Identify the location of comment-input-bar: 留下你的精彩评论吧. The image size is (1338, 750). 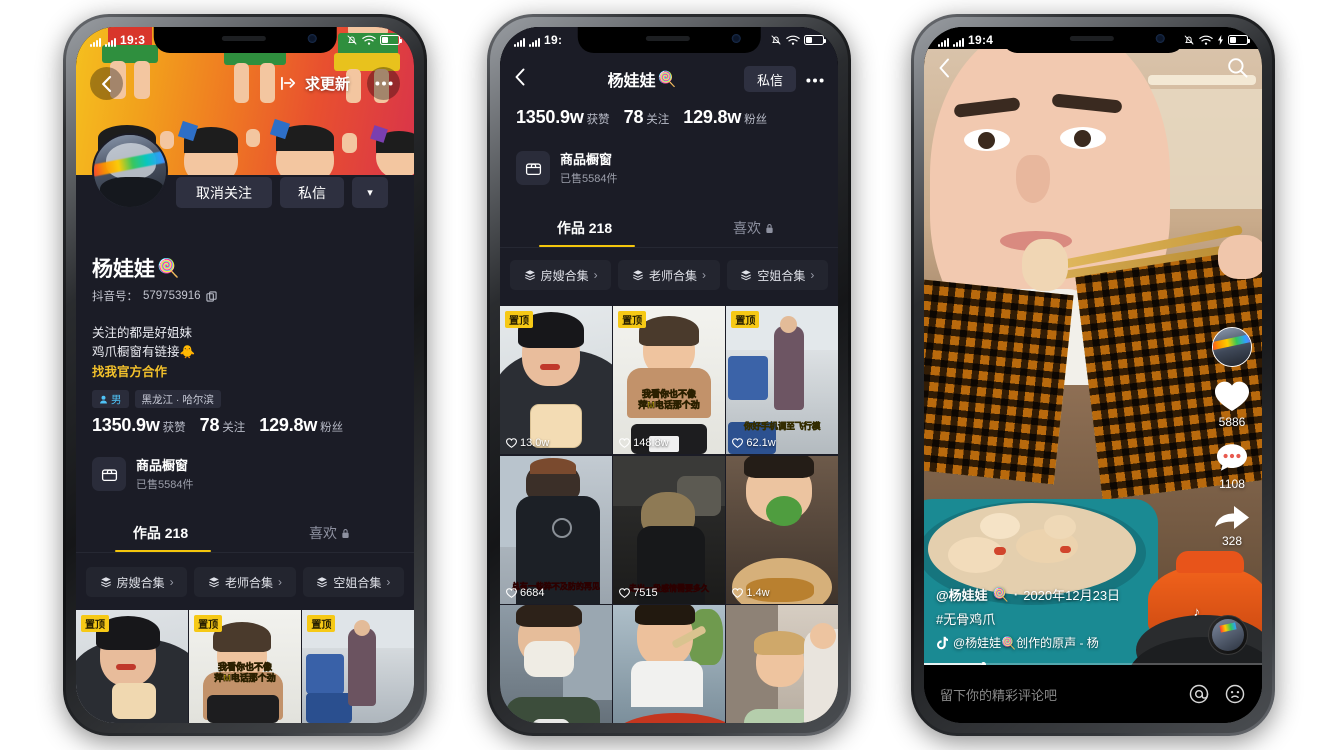
(1093, 694).